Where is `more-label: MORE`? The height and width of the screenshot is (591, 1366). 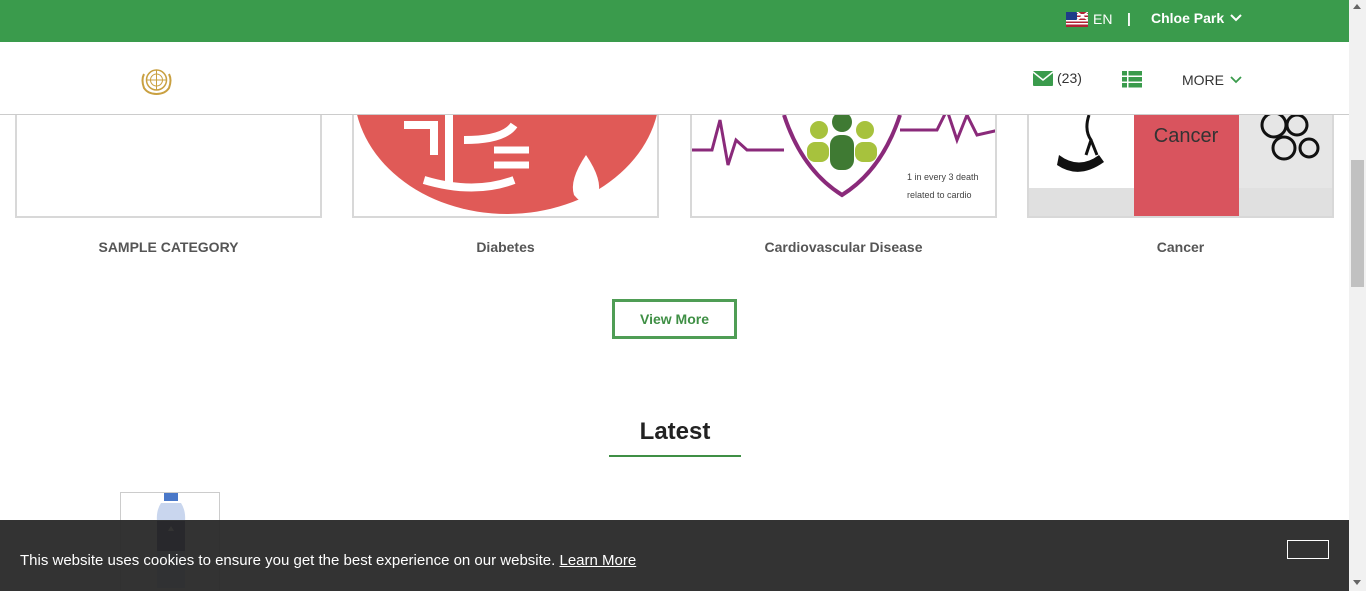
more-label: MORE is located at coordinates (1203, 80).